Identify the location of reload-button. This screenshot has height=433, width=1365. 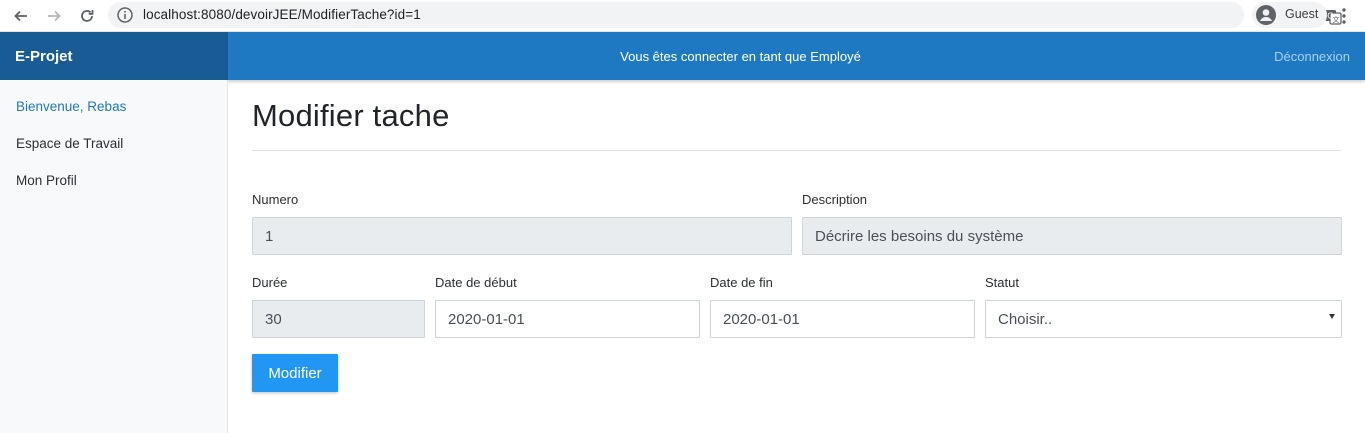
(87, 16).